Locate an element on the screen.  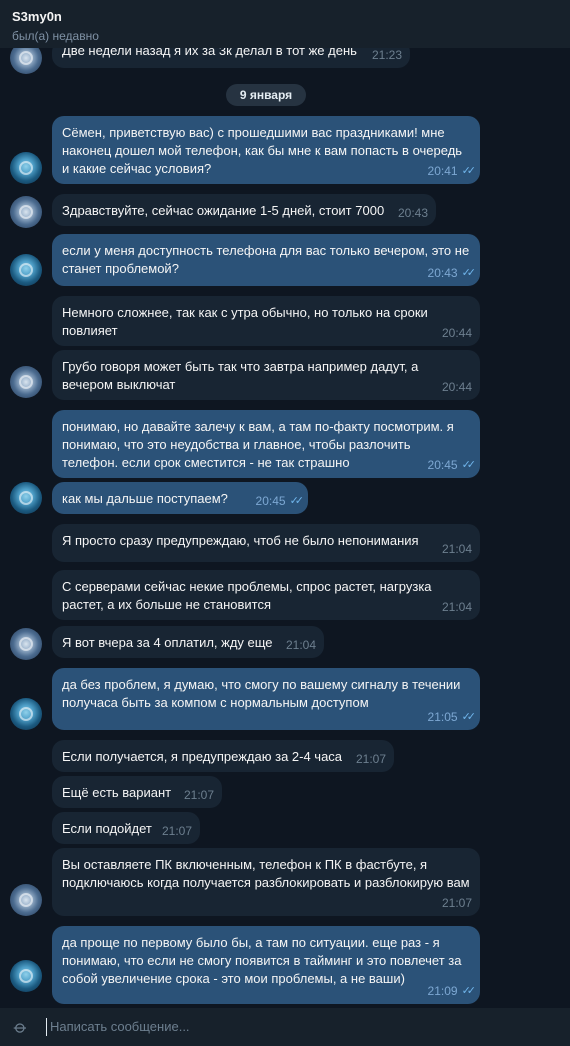
contact-name: S3my0n is located at coordinates (285, 16).